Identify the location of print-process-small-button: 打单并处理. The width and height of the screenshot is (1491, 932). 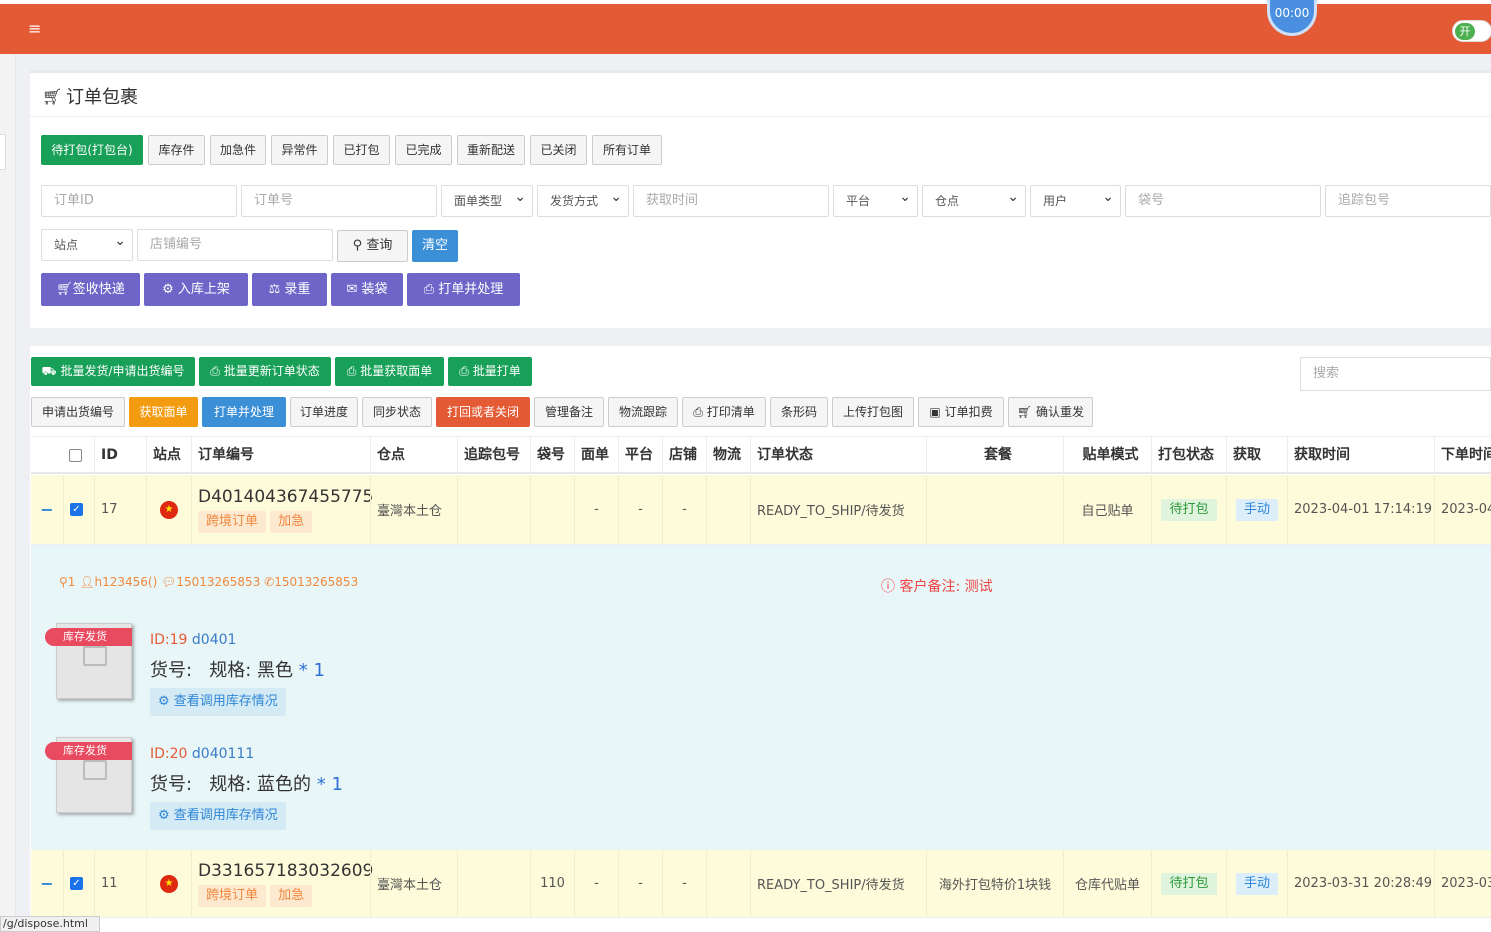
(244, 412).